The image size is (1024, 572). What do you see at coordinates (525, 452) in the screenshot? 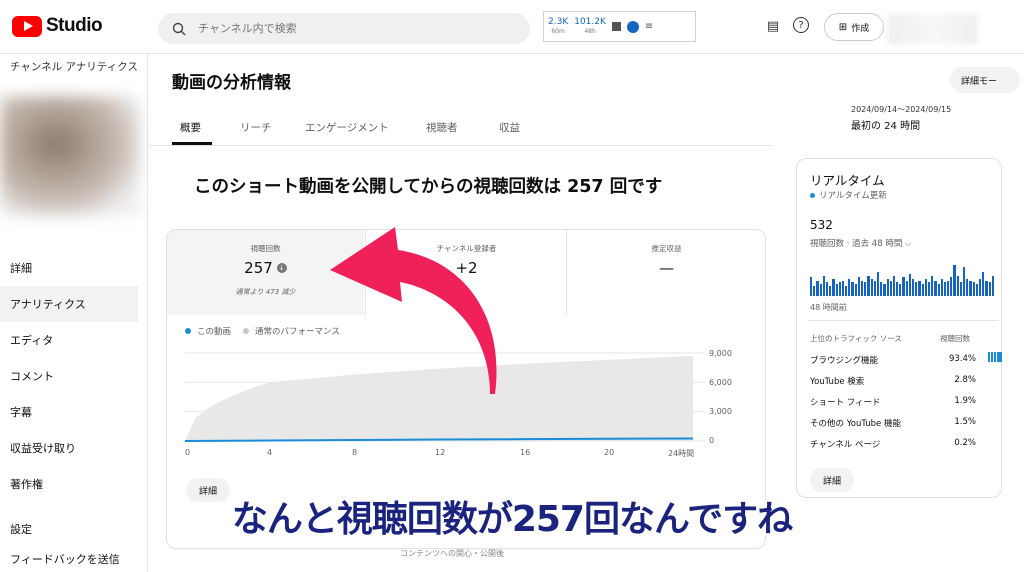
I see `x-tick-label: 16` at bounding box center [525, 452].